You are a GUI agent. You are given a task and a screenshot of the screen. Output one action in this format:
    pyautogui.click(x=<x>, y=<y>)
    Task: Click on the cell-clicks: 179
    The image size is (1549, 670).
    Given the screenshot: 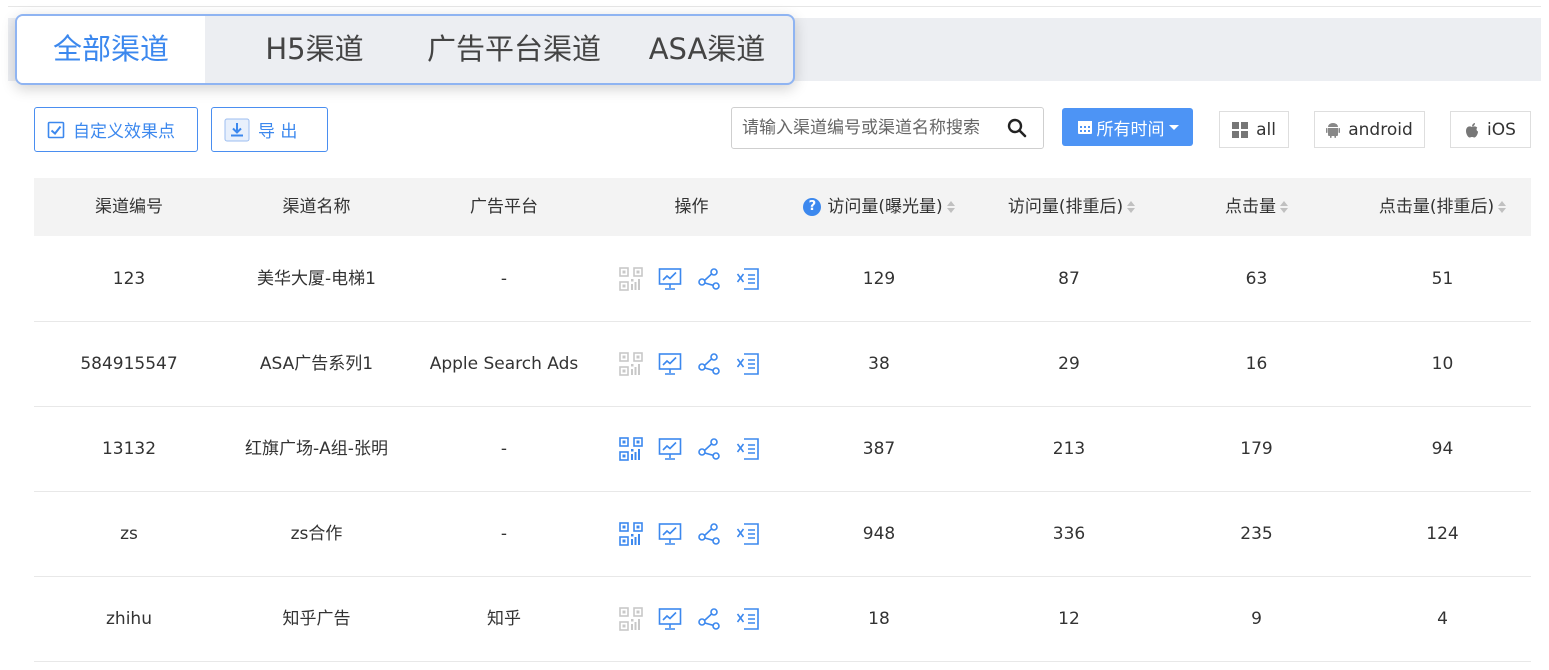 What is the action you would take?
    pyautogui.click(x=1256, y=449)
    